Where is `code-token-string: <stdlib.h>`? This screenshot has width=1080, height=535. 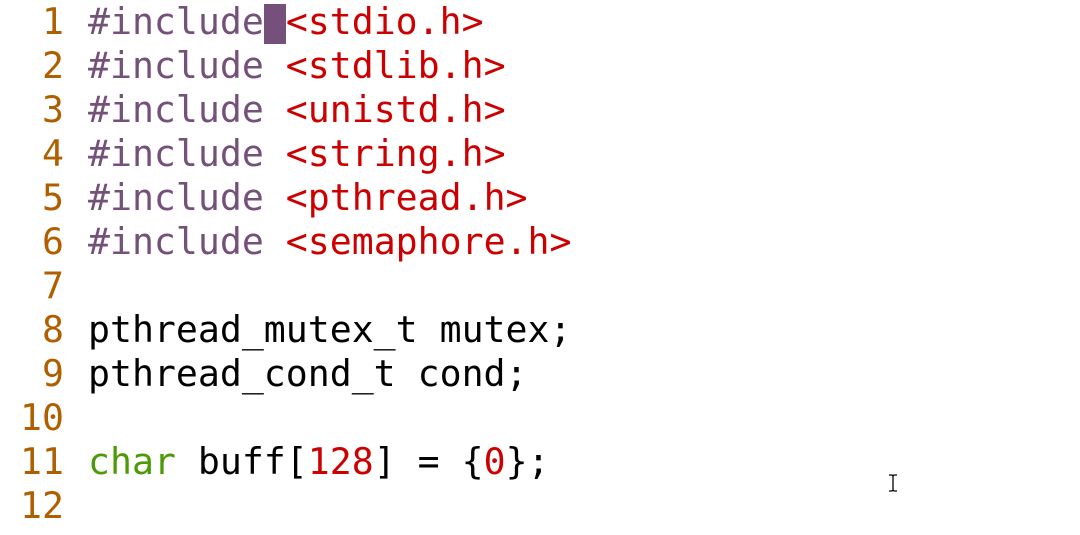 code-token-string: <stdlib.h> is located at coordinates (395, 65).